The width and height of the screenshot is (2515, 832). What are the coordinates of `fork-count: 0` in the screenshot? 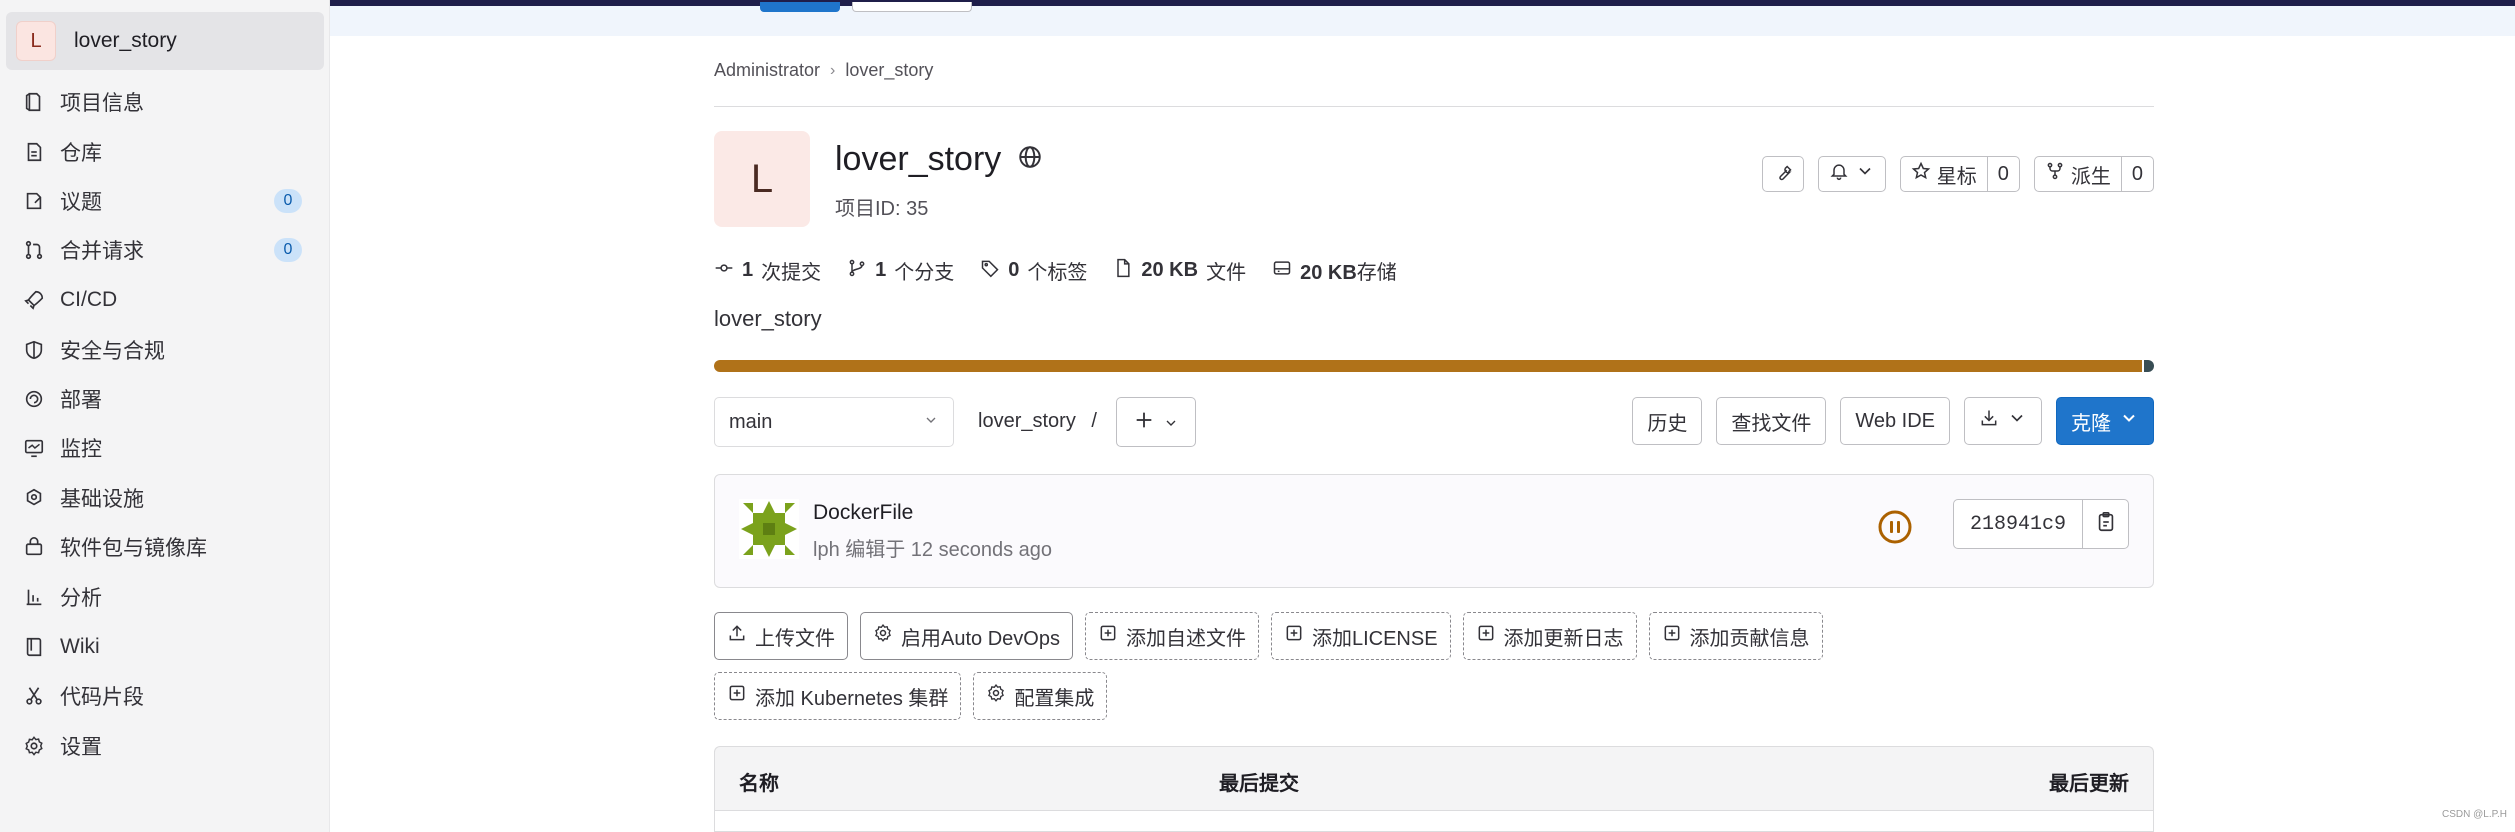 It's located at (2136, 174).